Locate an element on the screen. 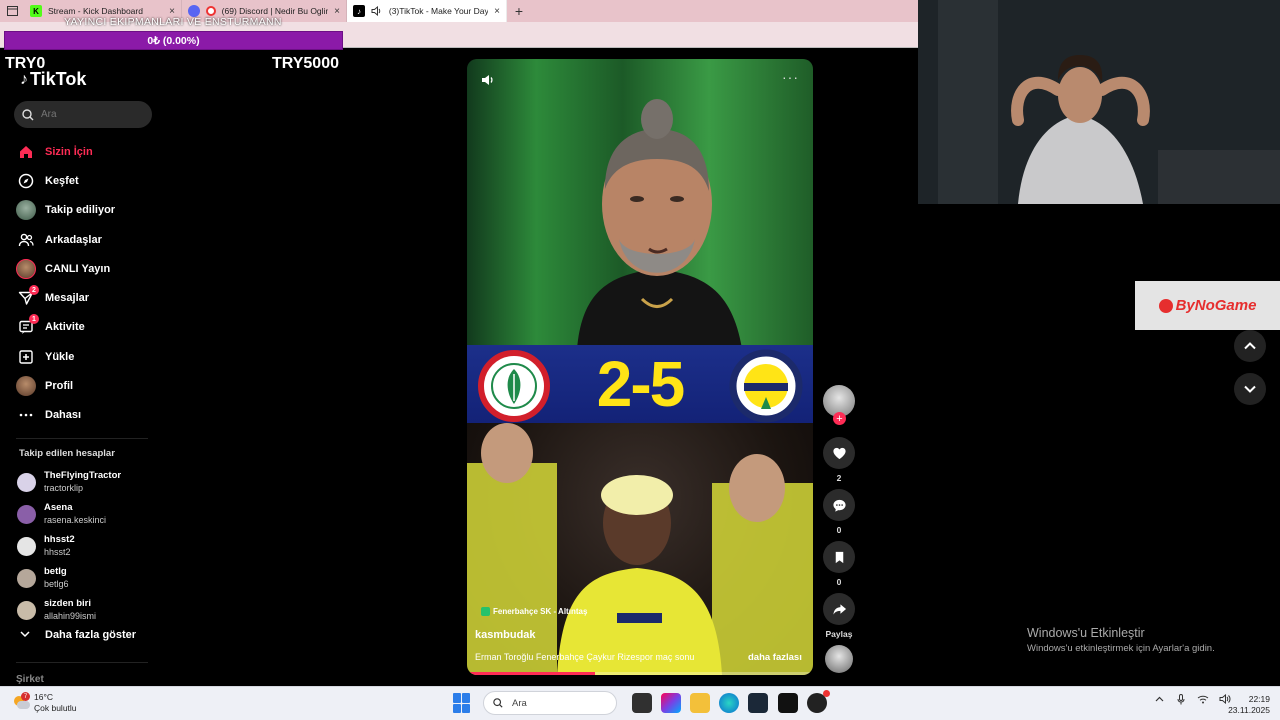 This screenshot has height=720, width=1280. nav-explore: Keşfet is located at coordinates (86, 180).